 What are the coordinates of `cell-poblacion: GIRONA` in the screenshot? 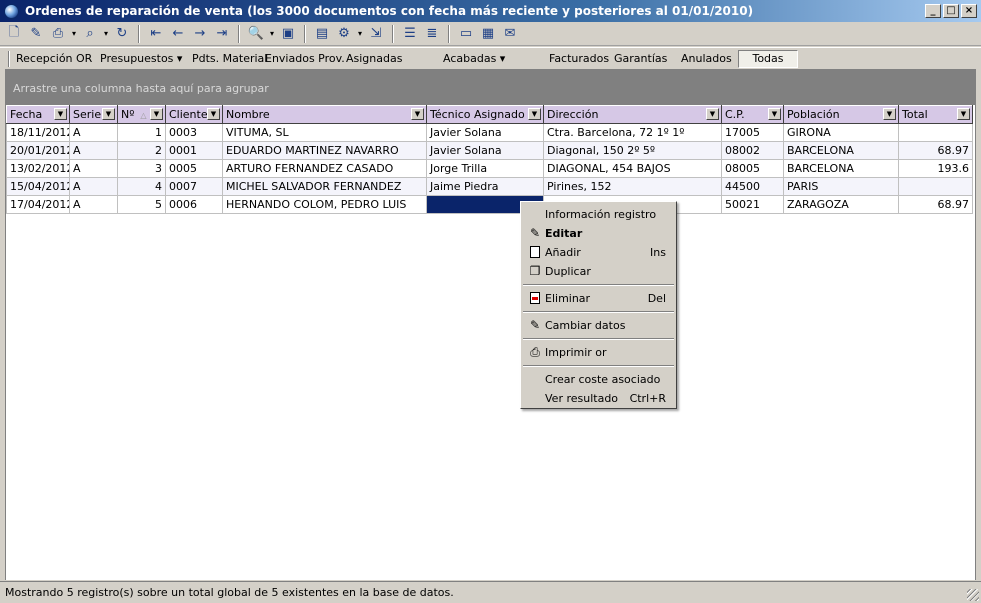 It's located at (841, 132).